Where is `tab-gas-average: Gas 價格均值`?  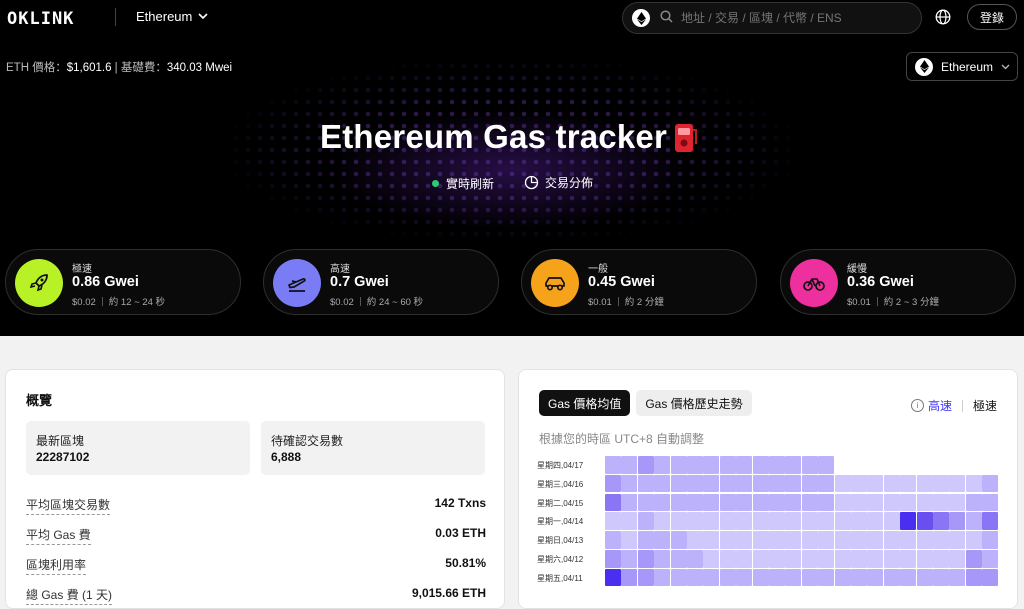
tab-gas-average: Gas 價格均值 is located at coordinates (585, 403).